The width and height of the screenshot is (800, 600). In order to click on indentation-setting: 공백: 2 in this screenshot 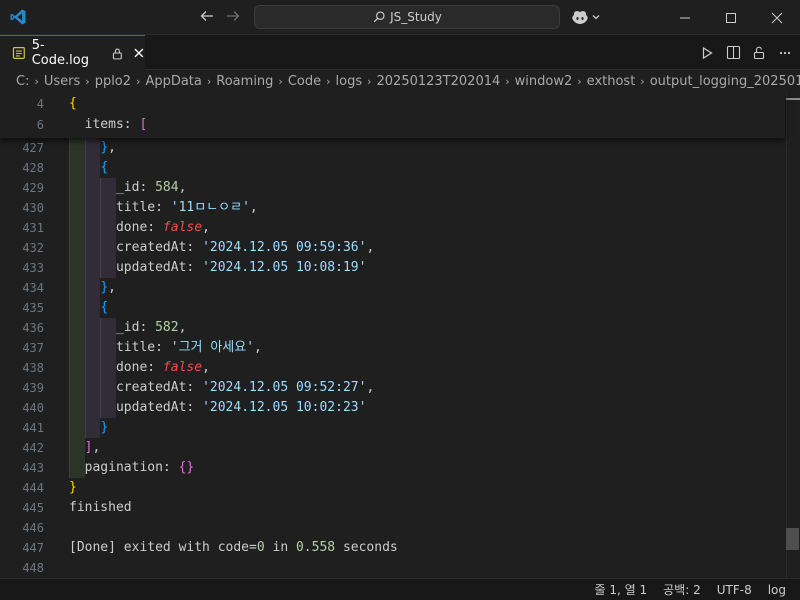, I will do `click(682, 589)`.